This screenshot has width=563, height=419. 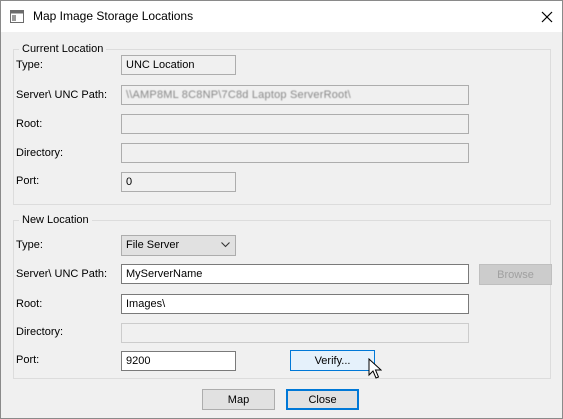 What do you see at coordinates (515, 274) in the screenshot?
I see `browse-button: Browse` at bounding box center [515, 274].